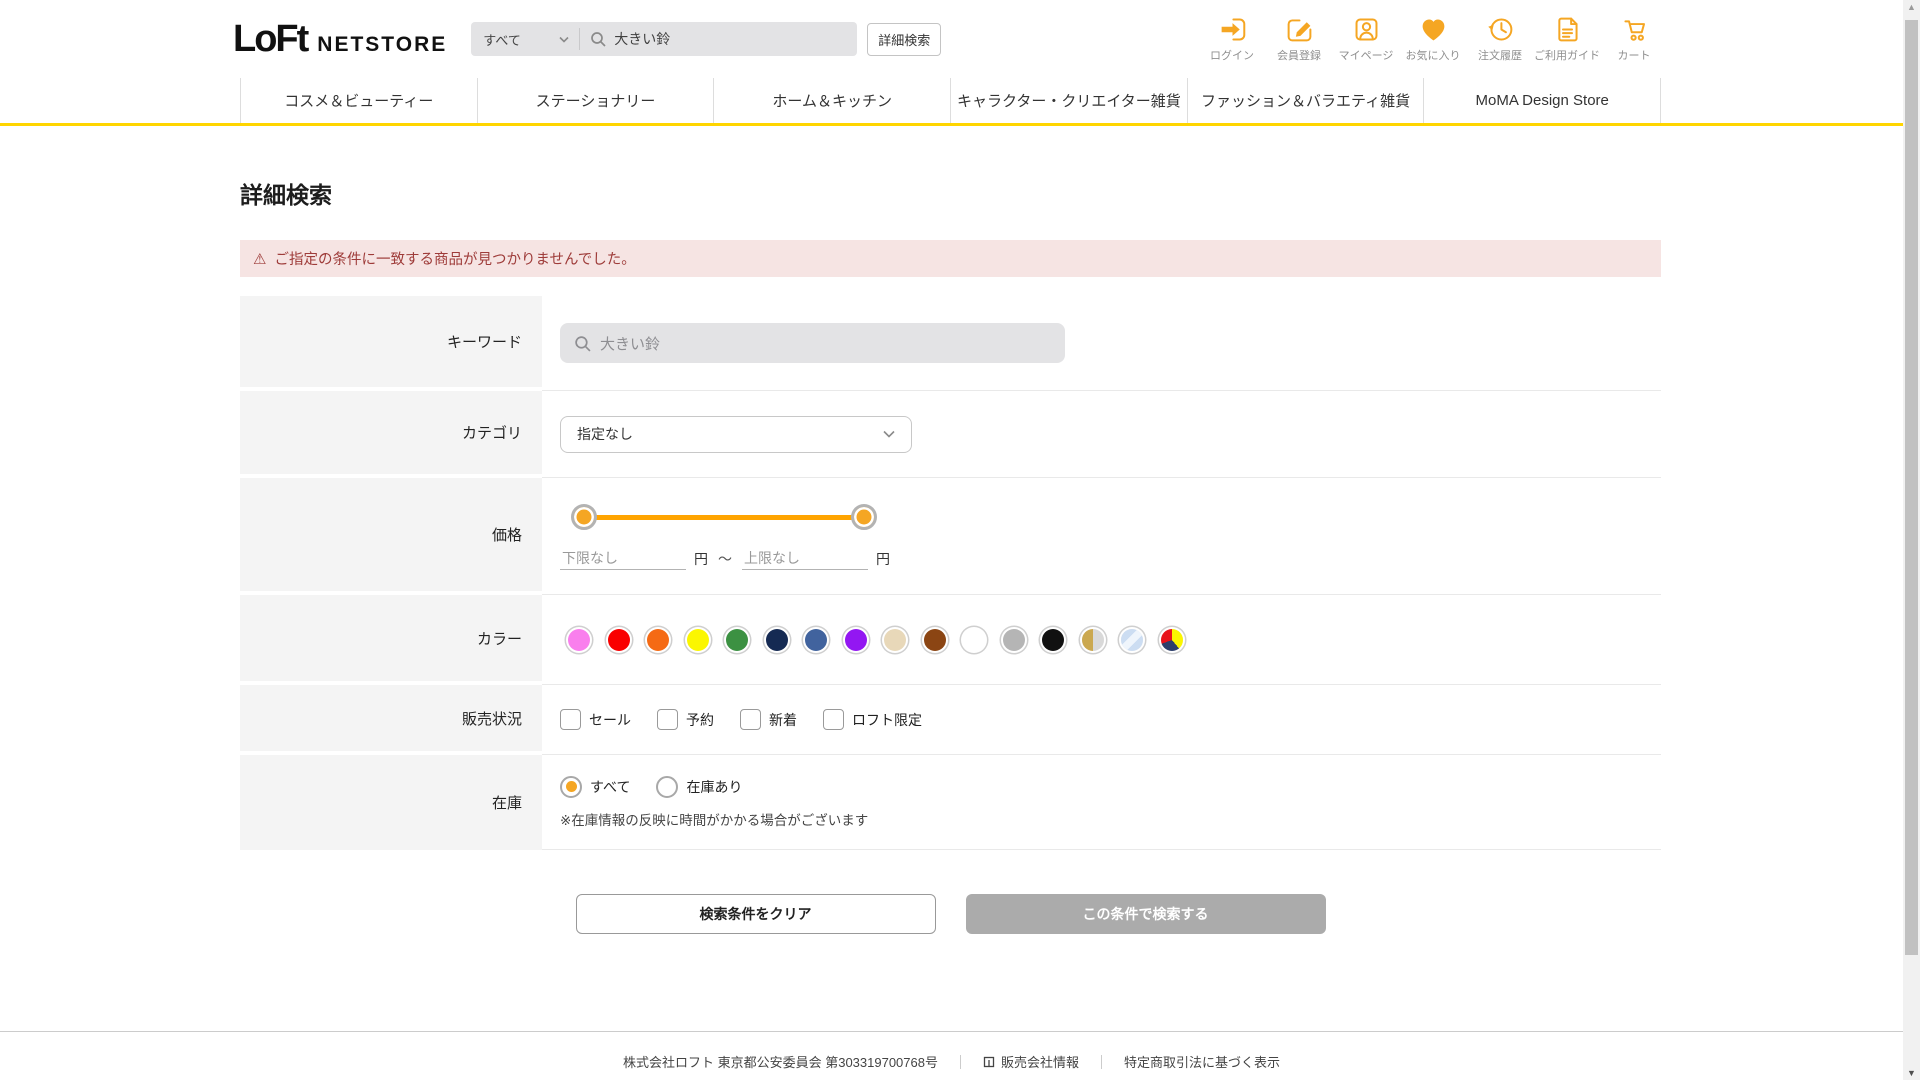  I want to click on header-search-input: 大きい鈴, so click(718, 39).